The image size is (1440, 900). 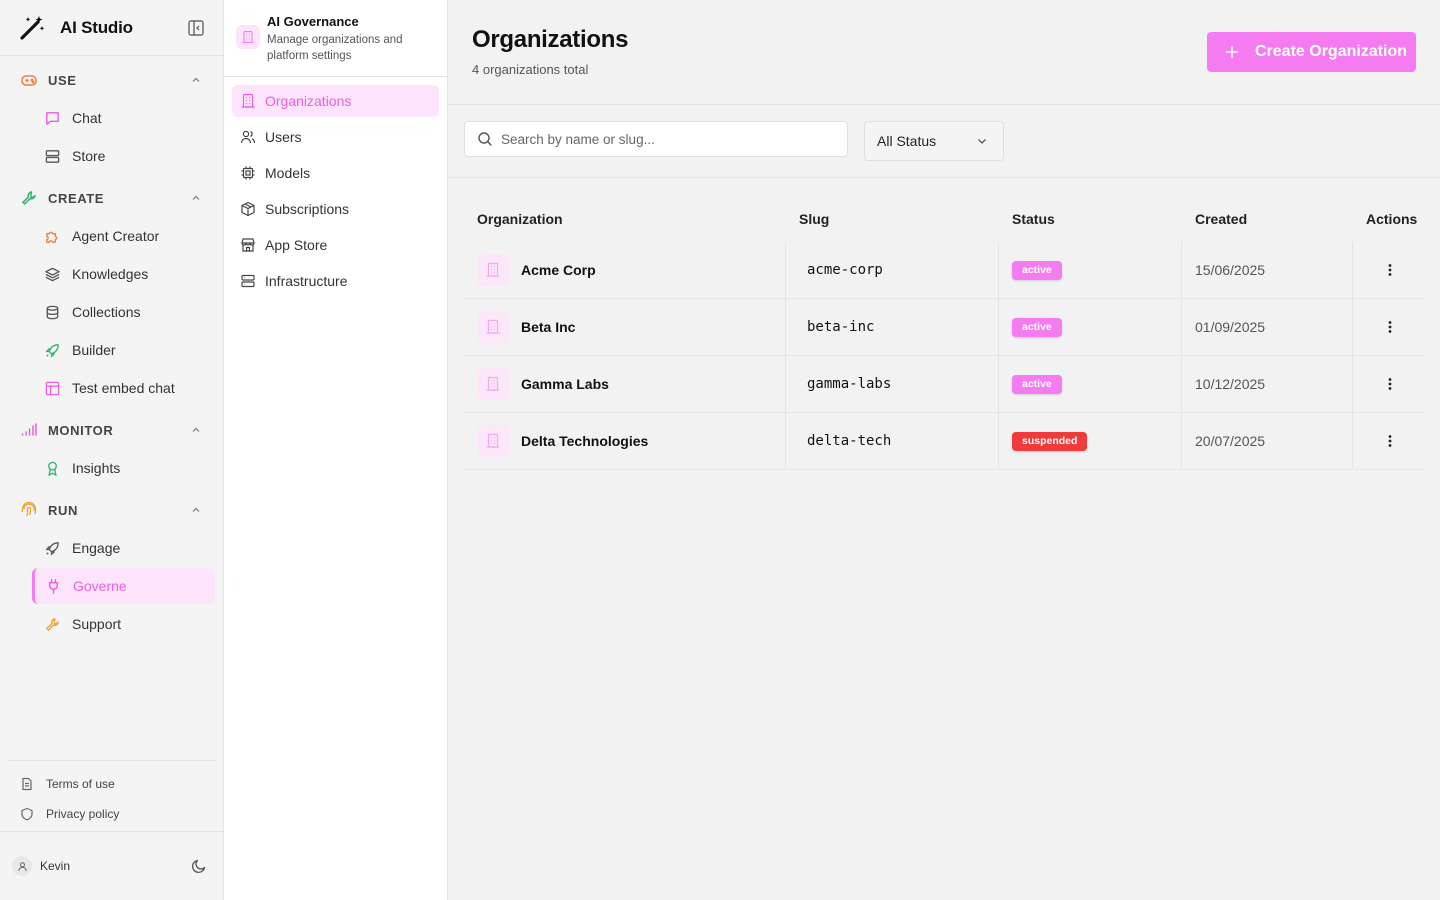 I want to click on sidebar-item-insights: Insights, so click(x=123, y=468).